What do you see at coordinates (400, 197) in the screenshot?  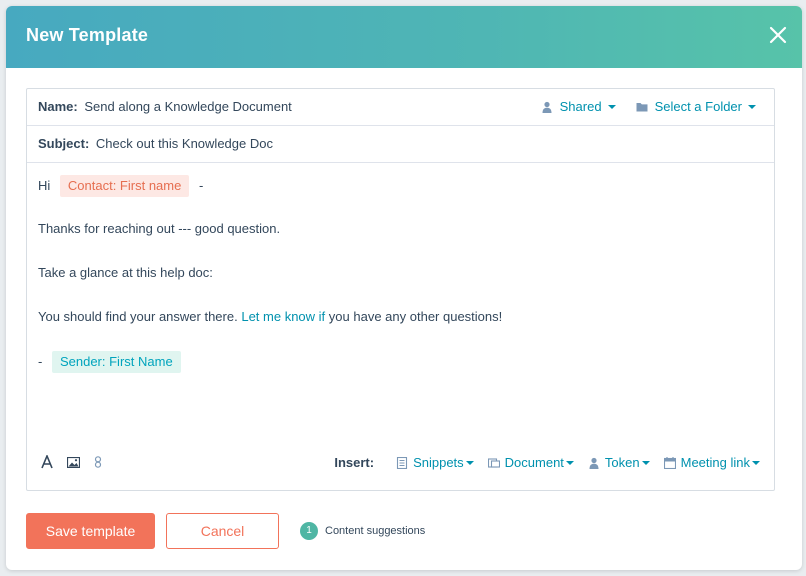 I see `body-line-greeting: Hi Contact: First name -` at bounding box center [400, 197].